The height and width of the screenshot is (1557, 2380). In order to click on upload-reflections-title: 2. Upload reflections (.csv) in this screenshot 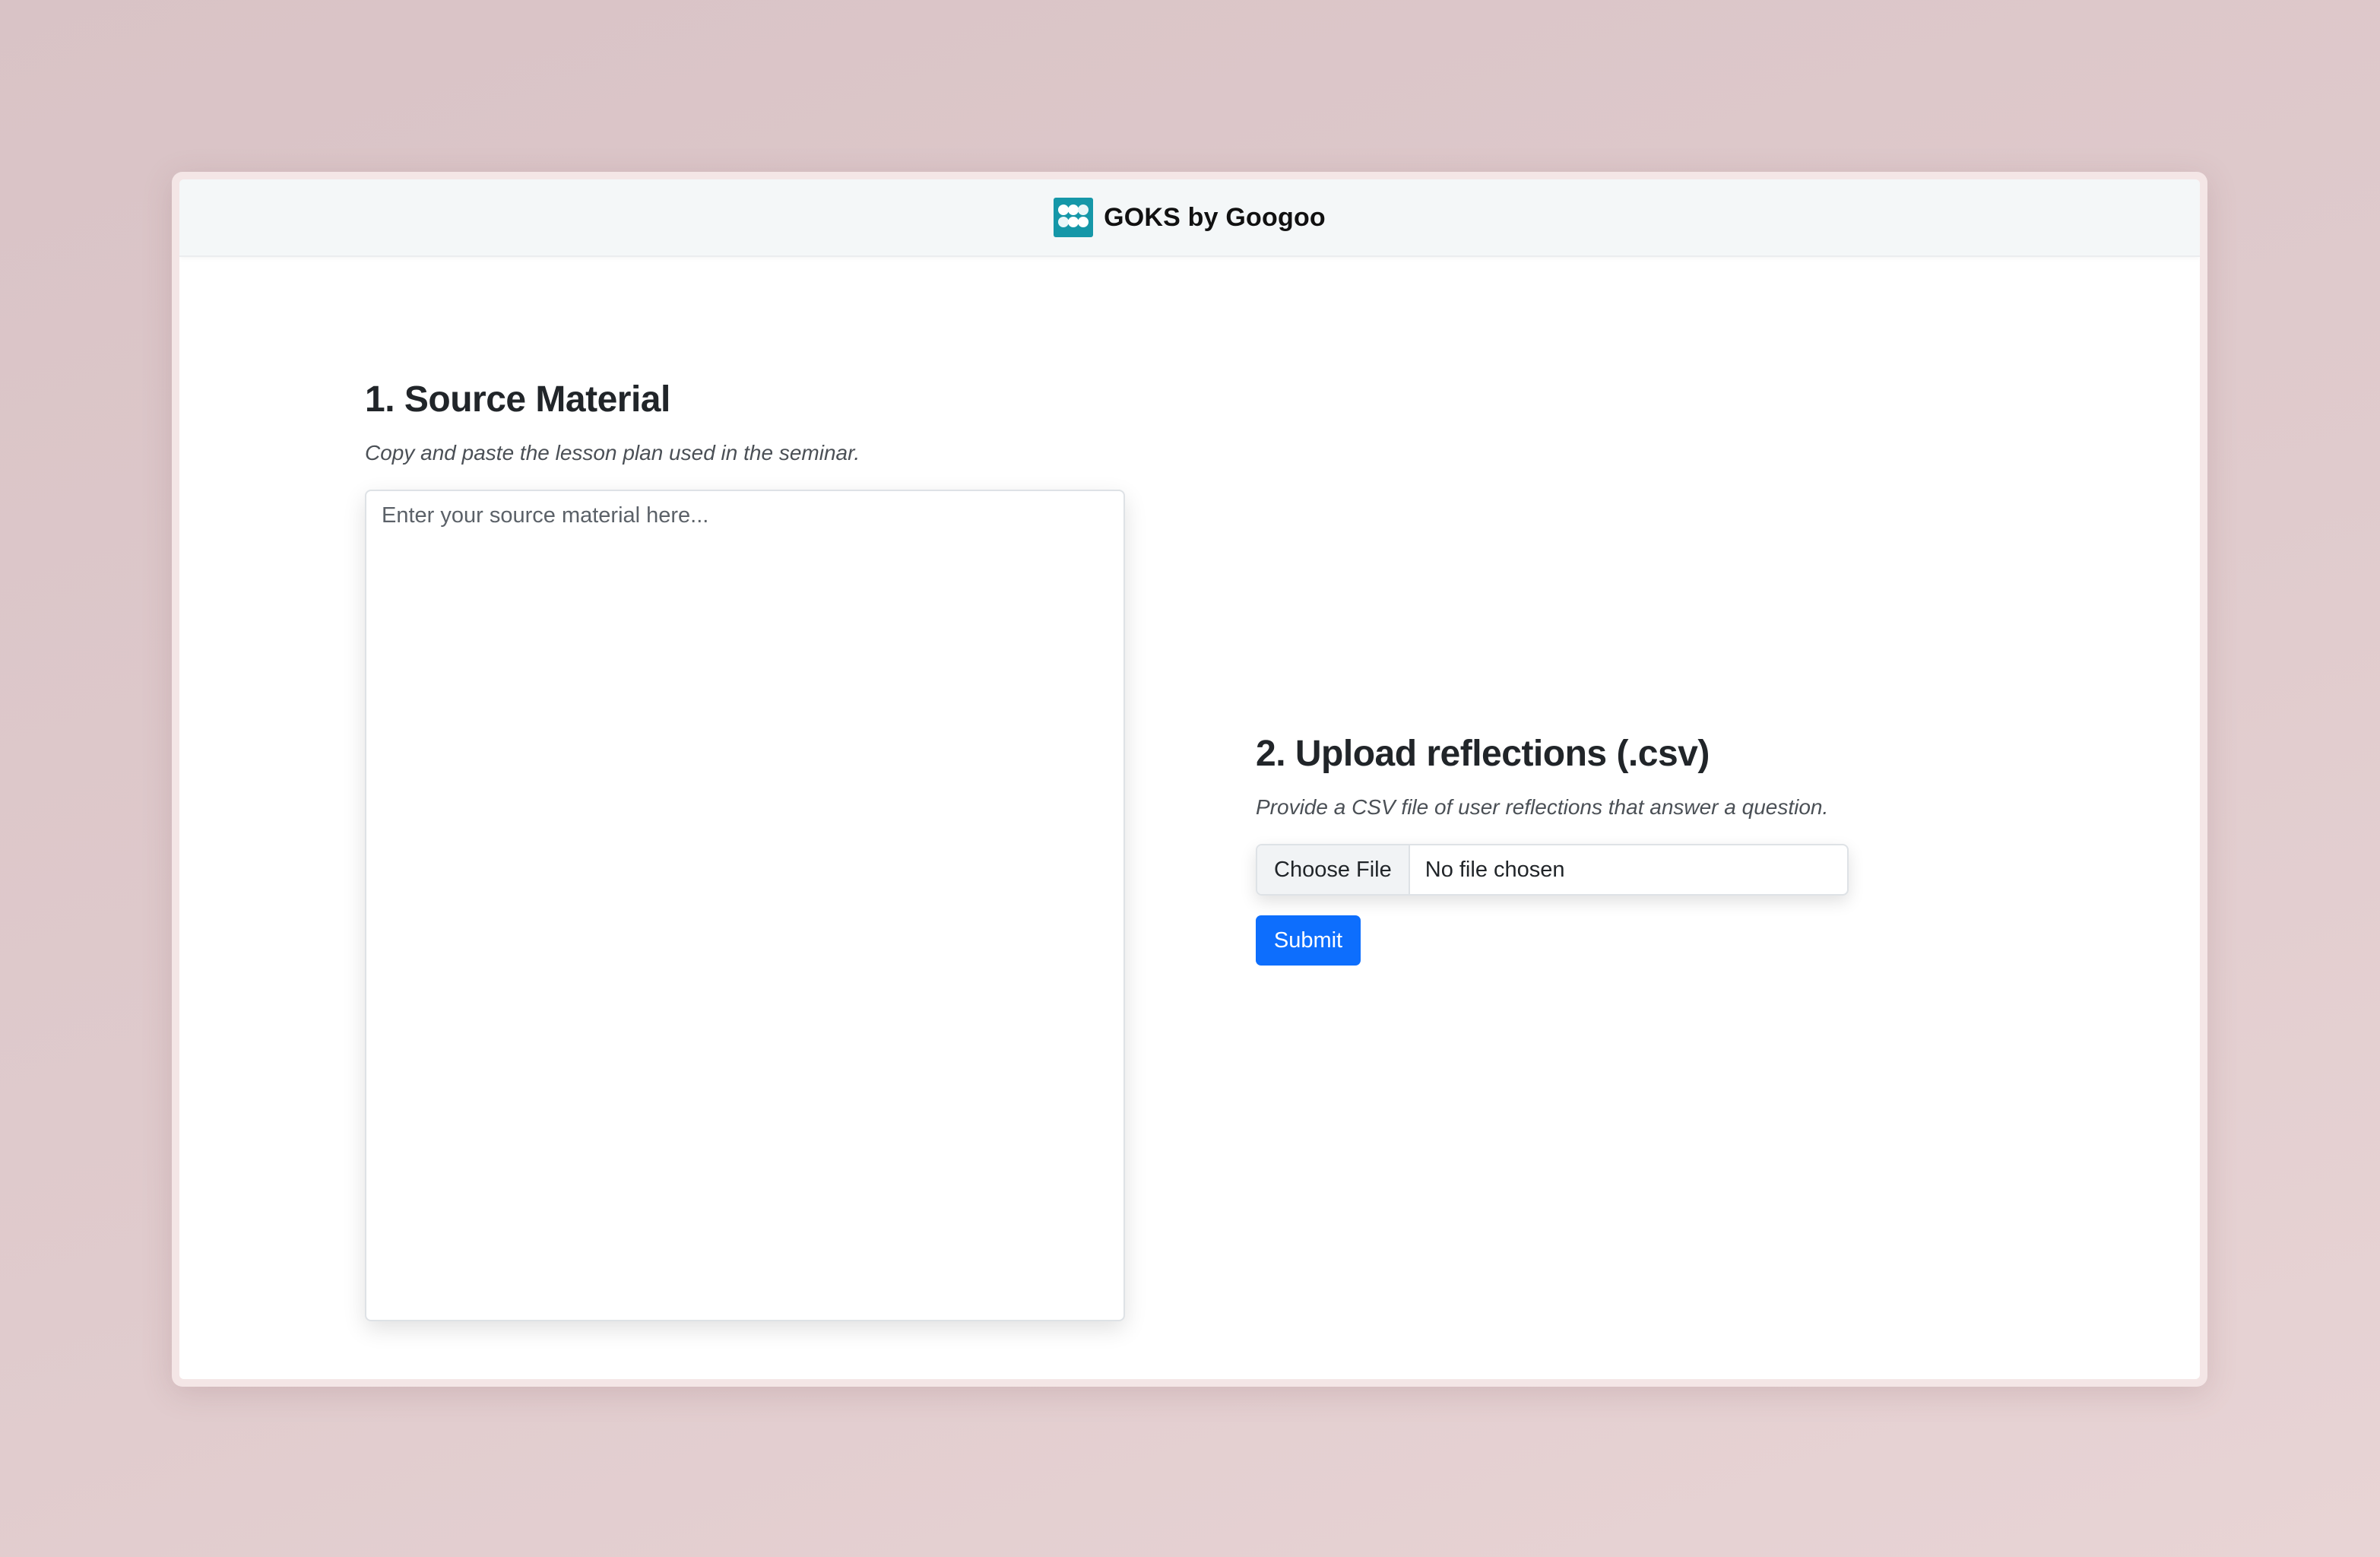, I will do `click(1483, 754)`.